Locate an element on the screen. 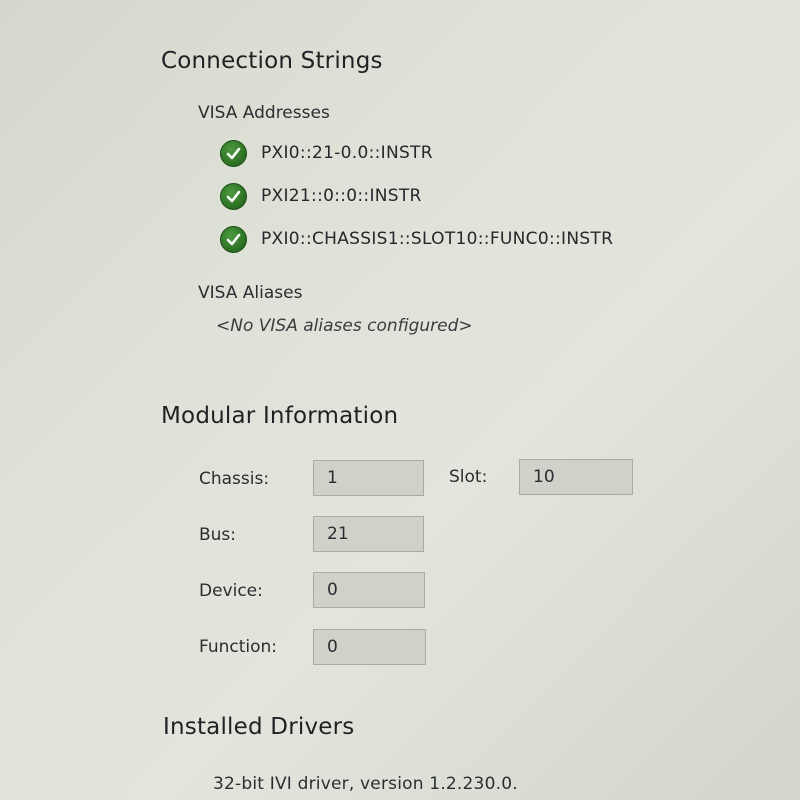 This screenshot has height=800, width=800. modular-information-heading: Modular Information is located at coordinates (280, 416).